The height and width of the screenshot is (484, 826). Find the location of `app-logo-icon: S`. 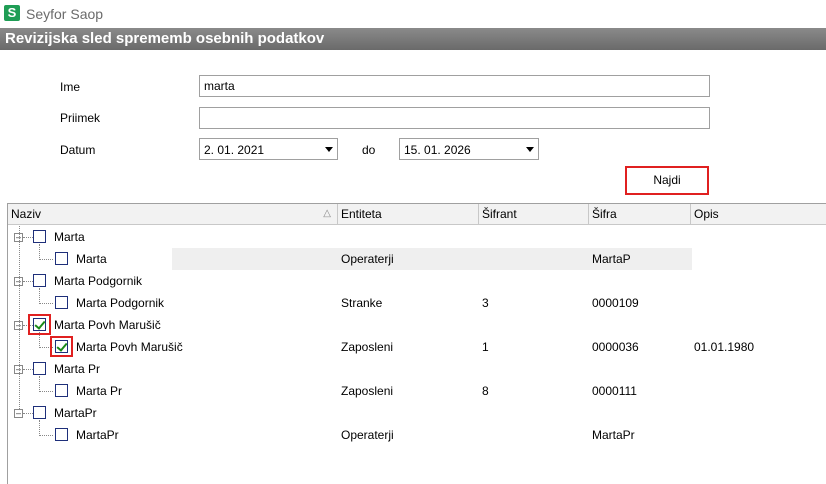

app-logo-icon: S is located at coordinates (12, 13).